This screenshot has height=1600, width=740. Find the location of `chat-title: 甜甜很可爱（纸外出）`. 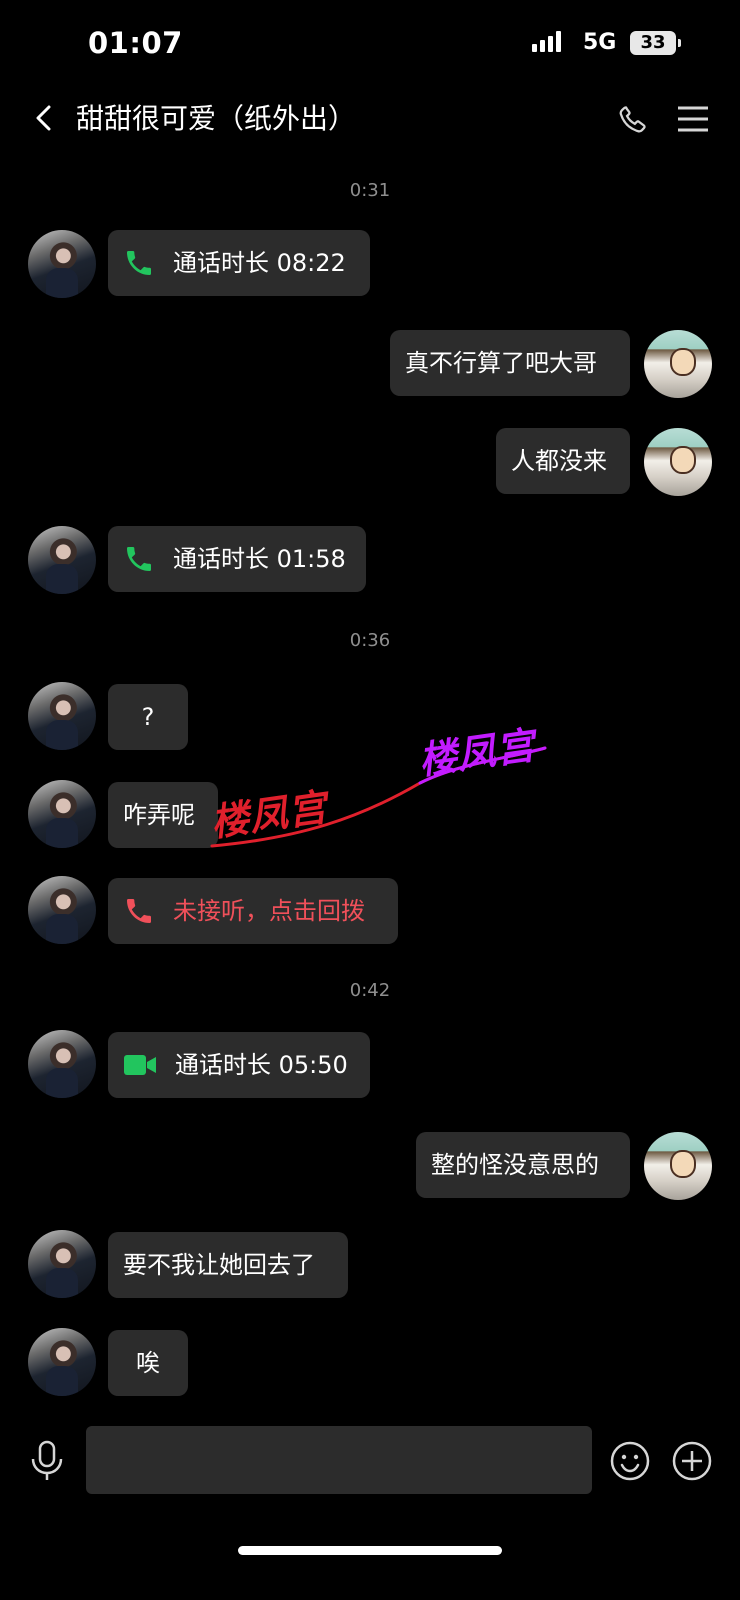

chat-title: 甜甜很可爱（纸外出） is located at coordinates (216, 118).